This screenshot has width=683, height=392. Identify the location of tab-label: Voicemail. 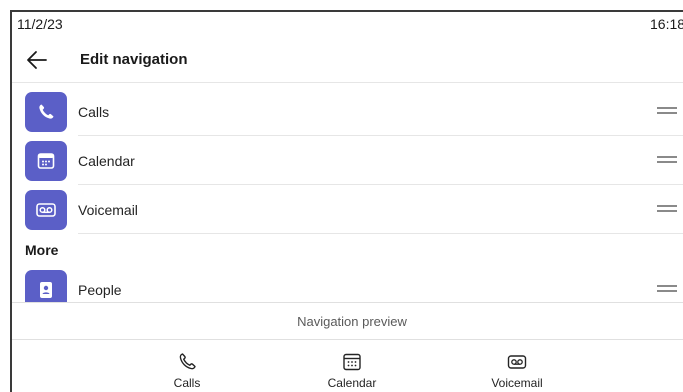
(517, 383).